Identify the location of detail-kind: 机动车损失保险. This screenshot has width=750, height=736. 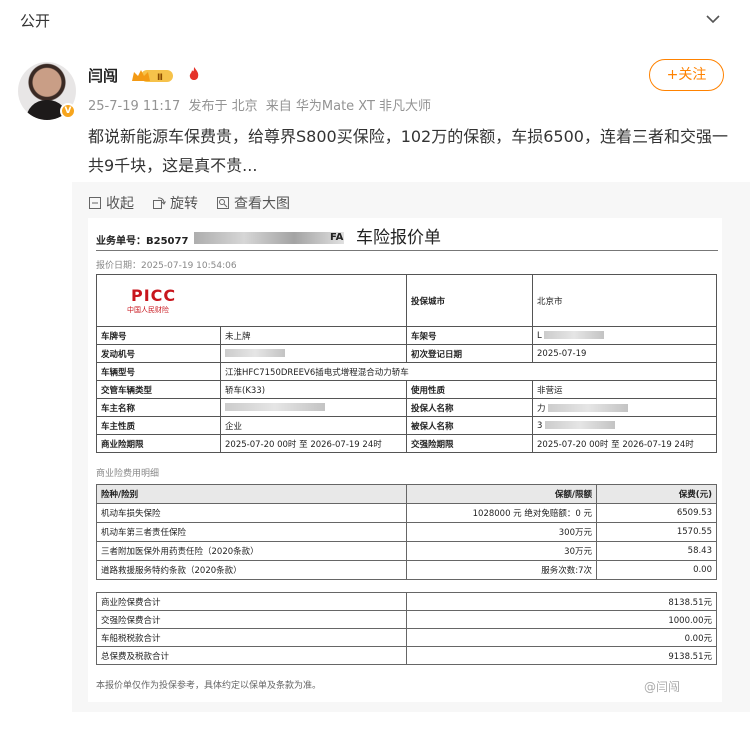
(251, 513).